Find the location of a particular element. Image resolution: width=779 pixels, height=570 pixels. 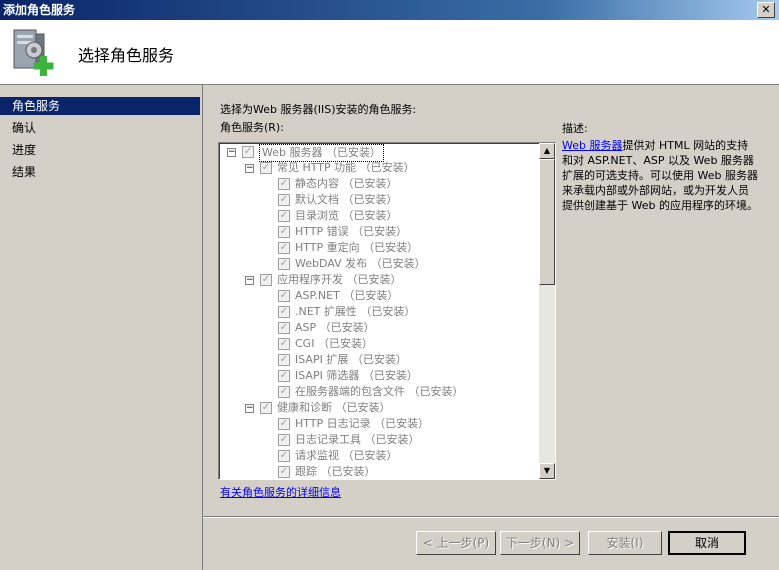

tree-item-label: .NET 扩展性 （已安装） is located at coordinates (355, 311).